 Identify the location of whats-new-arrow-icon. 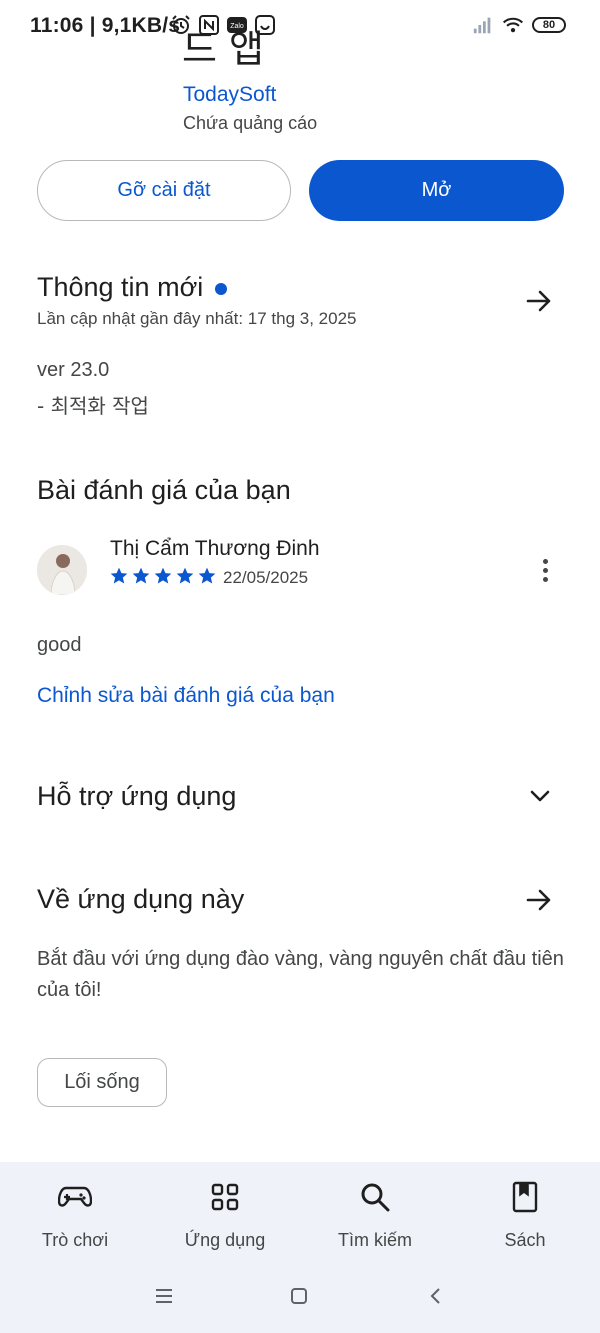
(539, 301).